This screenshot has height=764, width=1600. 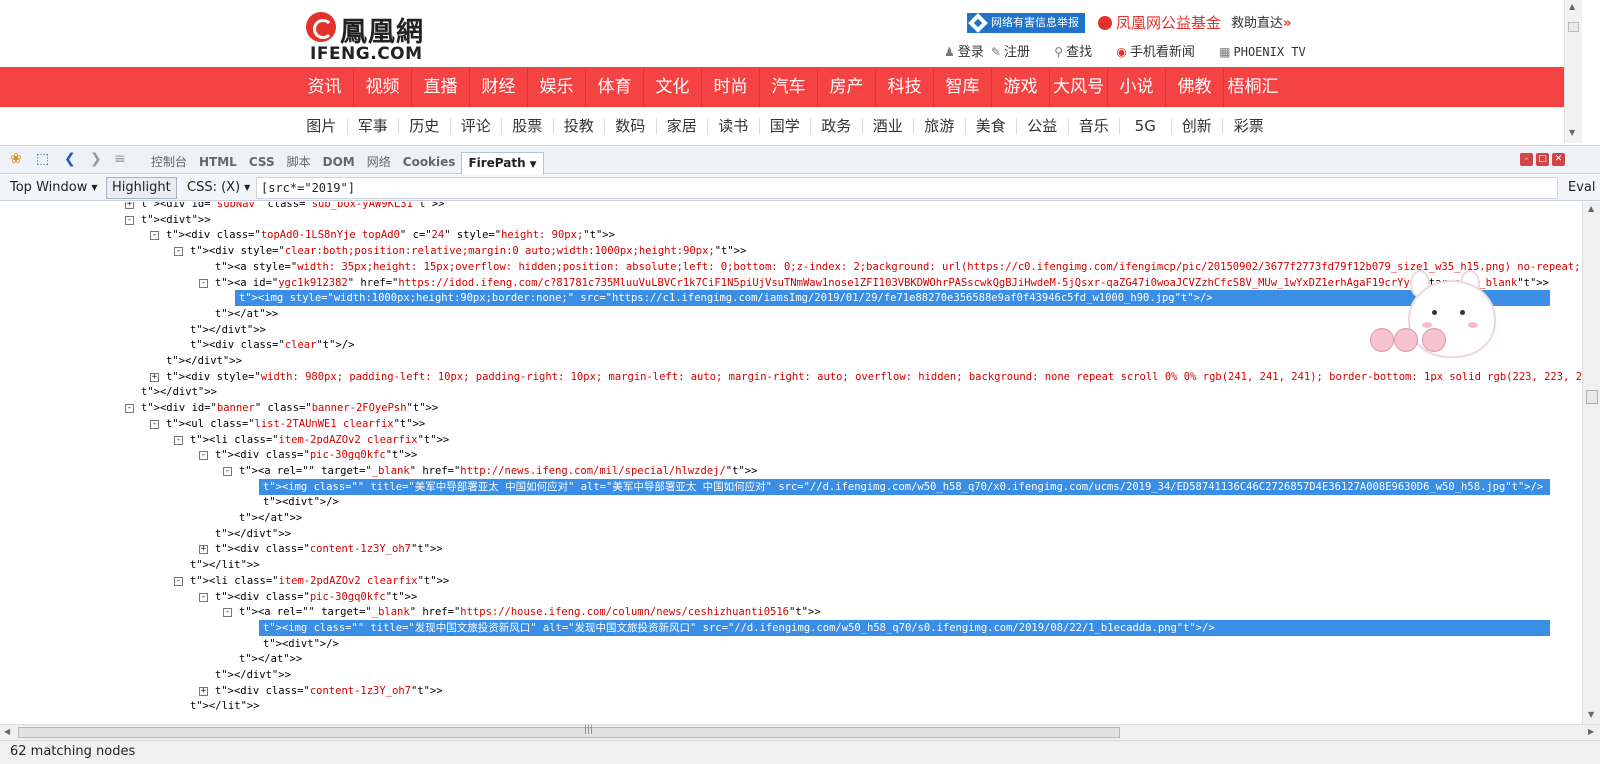 What do you see at coordinates (991, 126) in the screenshot?
I see `sub-nav-item: 美食` at bounding box center [991, 126].